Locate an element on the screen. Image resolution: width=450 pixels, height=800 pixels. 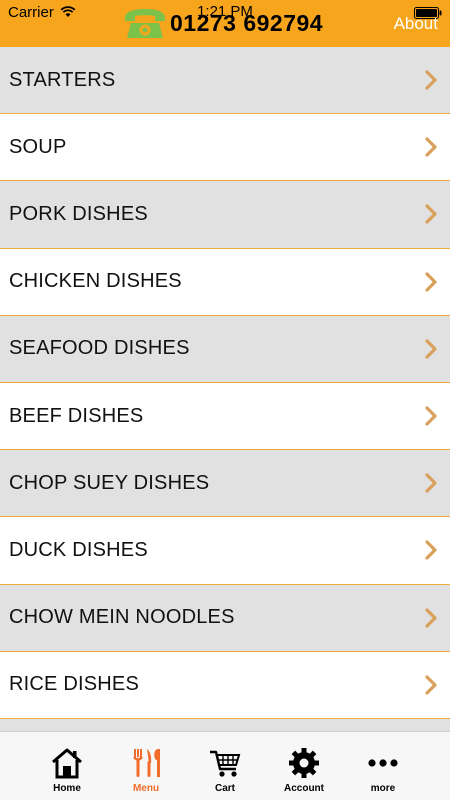
menu-row-label: RICE DISHES is located at coordinates (74, 684).